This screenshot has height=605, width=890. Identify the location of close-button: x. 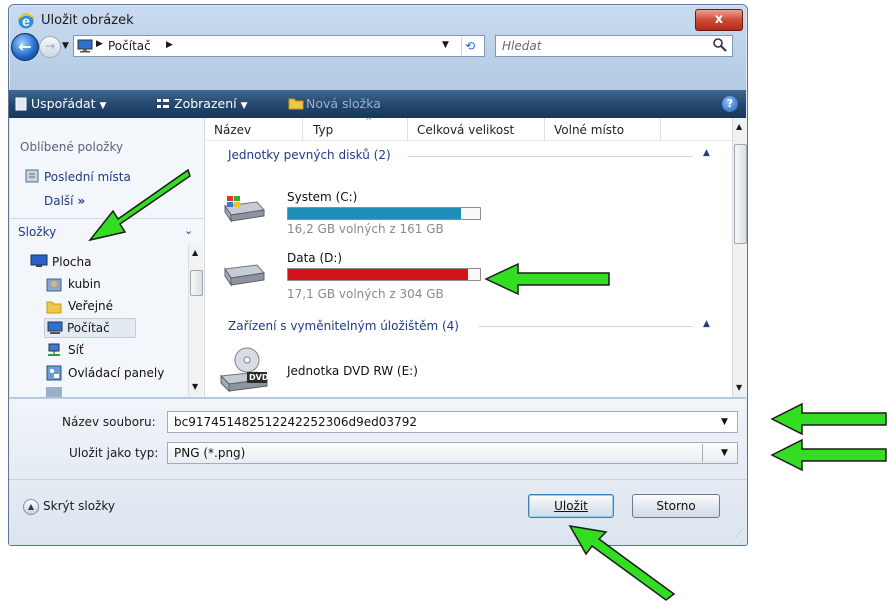
(719, 20).